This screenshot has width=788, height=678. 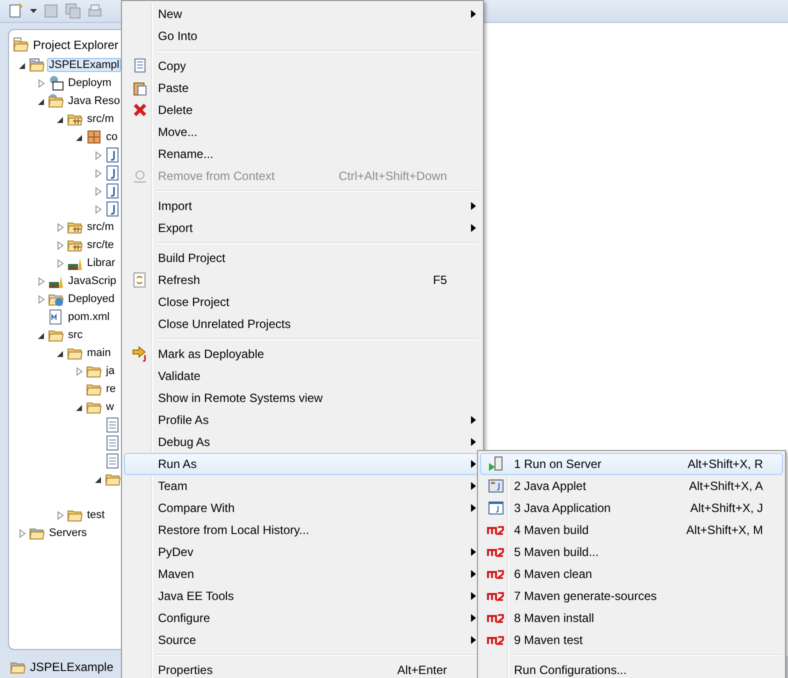 I want to click on menu-item: 6 Maven clean, so click(x=631, y=574).